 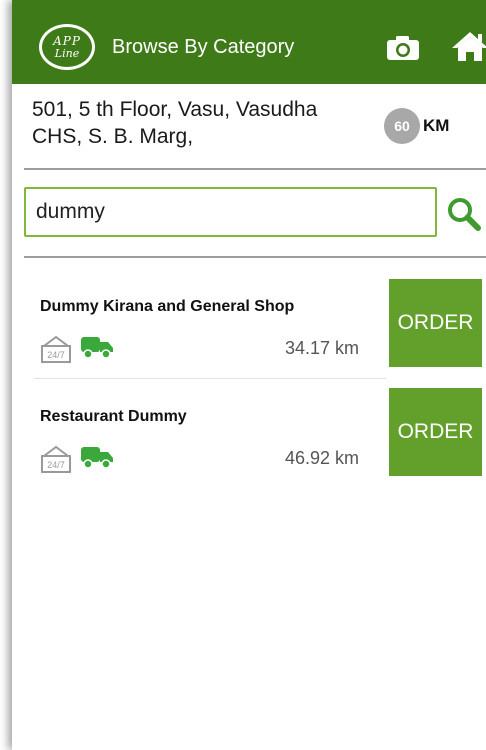 What do you see at coordinates (468, 46) in the screenshot?
I see `home-icon` at bounding box center [468, 46].